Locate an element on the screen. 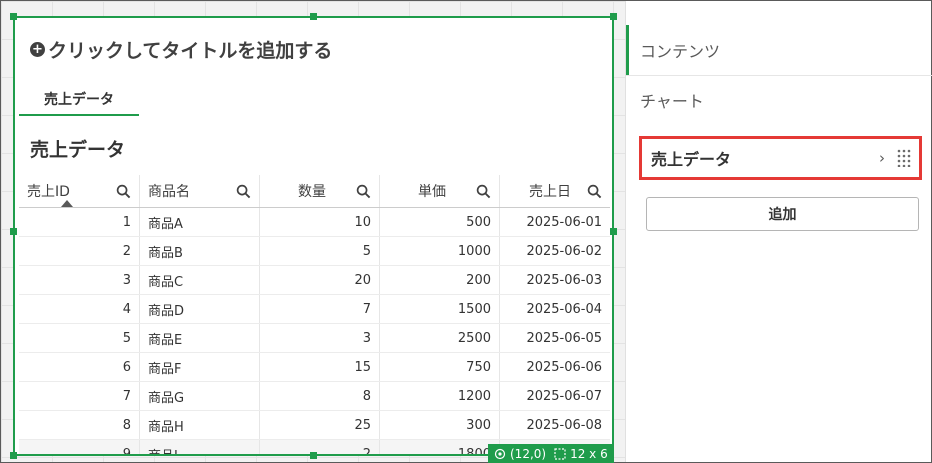 Image resolution: width=932 pixels, height=463 pixels. cell-sales-id: 4 is located at coordinates (79, 309).